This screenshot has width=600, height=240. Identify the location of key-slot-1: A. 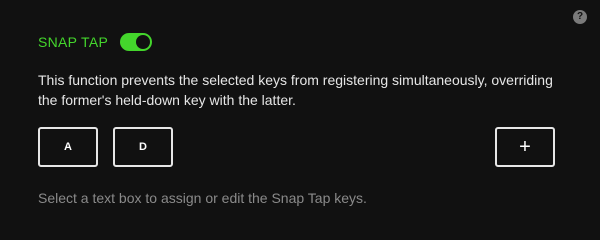
(68, 147).